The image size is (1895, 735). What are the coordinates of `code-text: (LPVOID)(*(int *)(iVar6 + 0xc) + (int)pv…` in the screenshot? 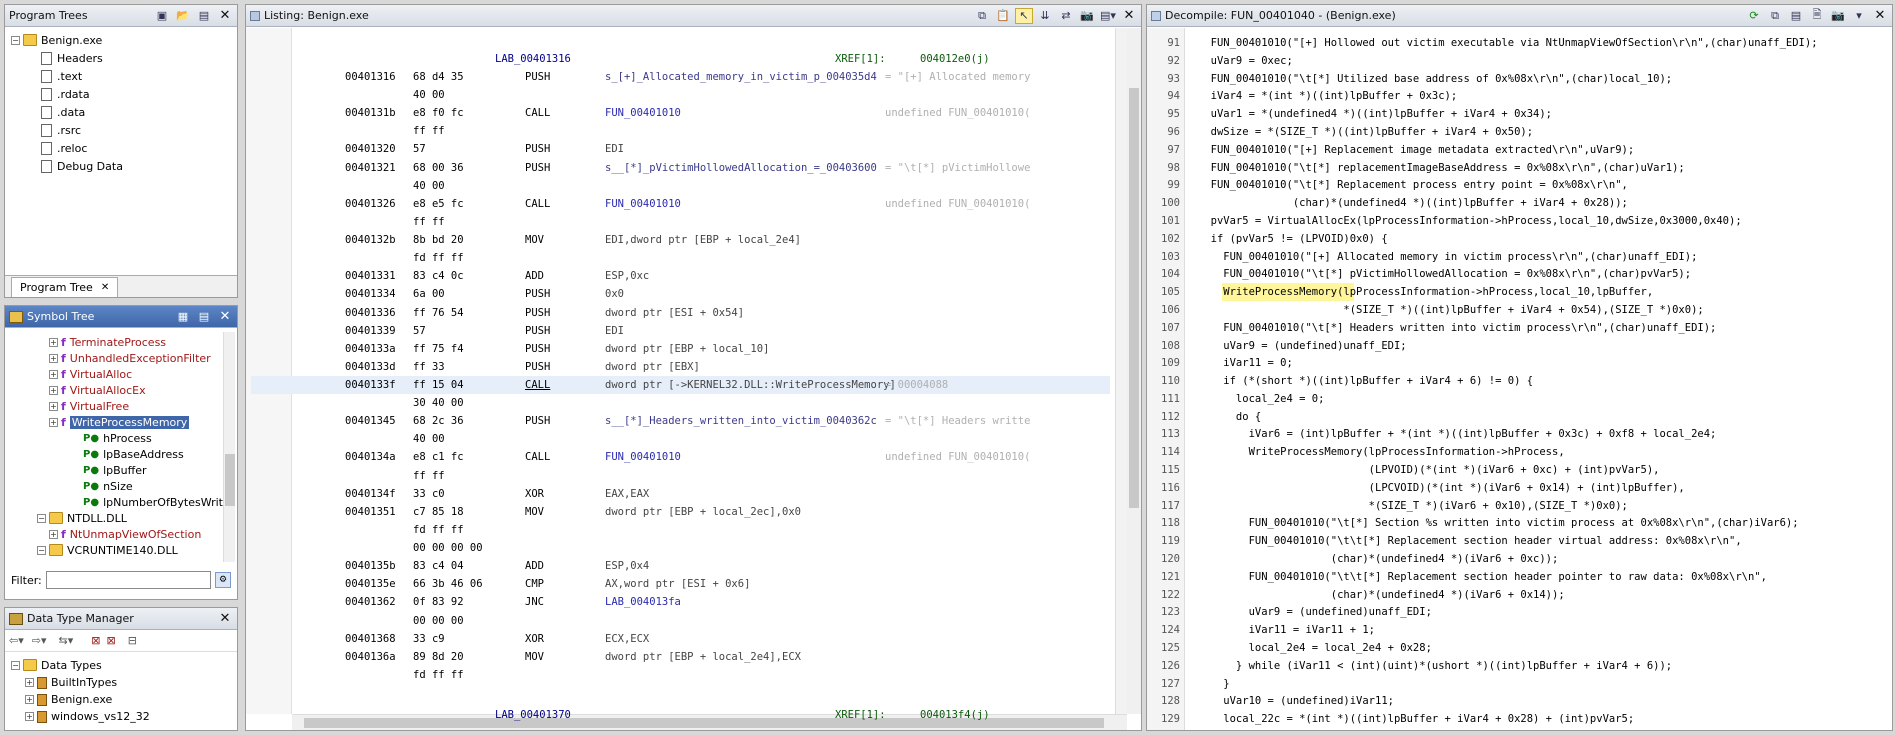 It's located at (1429, 470).